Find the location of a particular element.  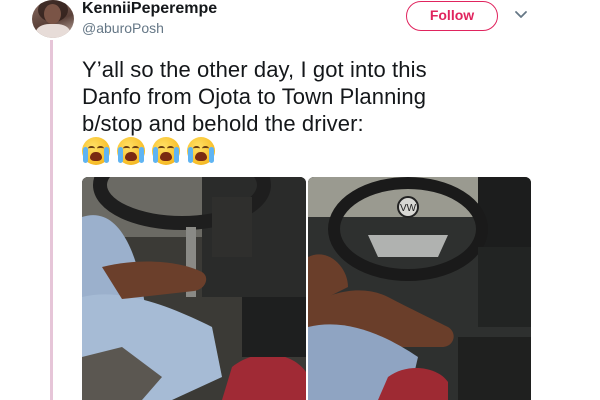

author-display-name: KenniiPeperempe is located at coordinates (149, 9).